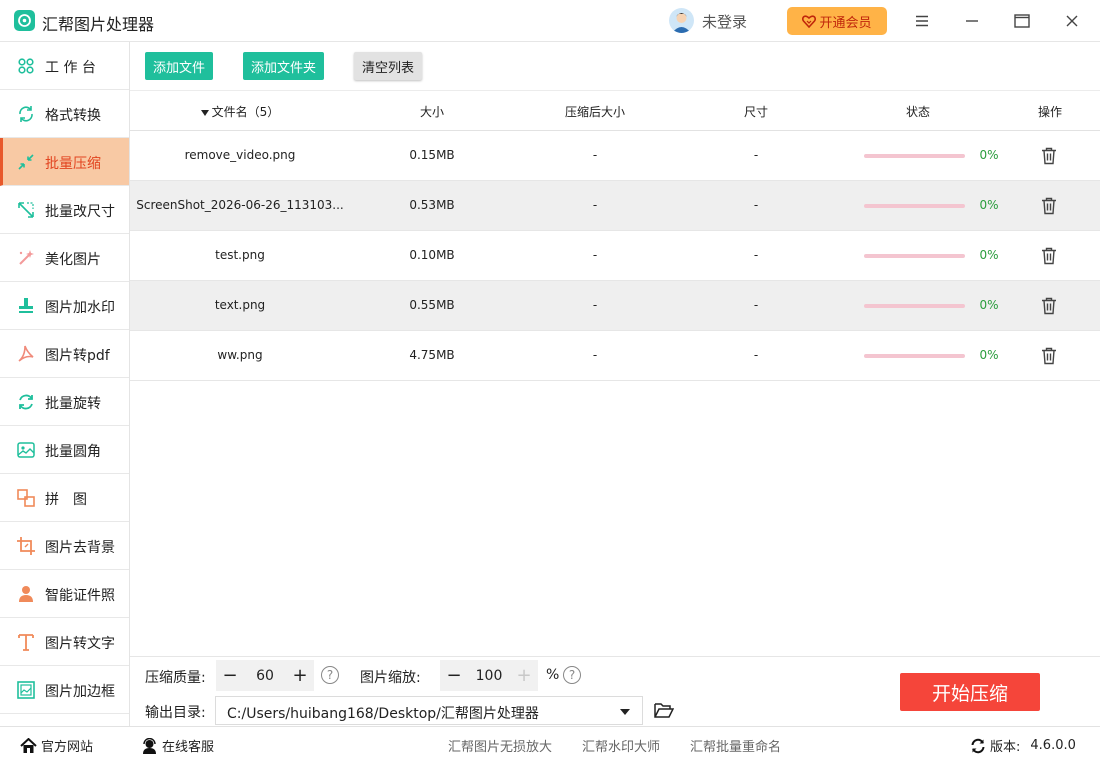  Describe the element at coordinates (621, 745) in the screenshot. I see `footer-link-watermark: 汇帮水印大师` at that location.